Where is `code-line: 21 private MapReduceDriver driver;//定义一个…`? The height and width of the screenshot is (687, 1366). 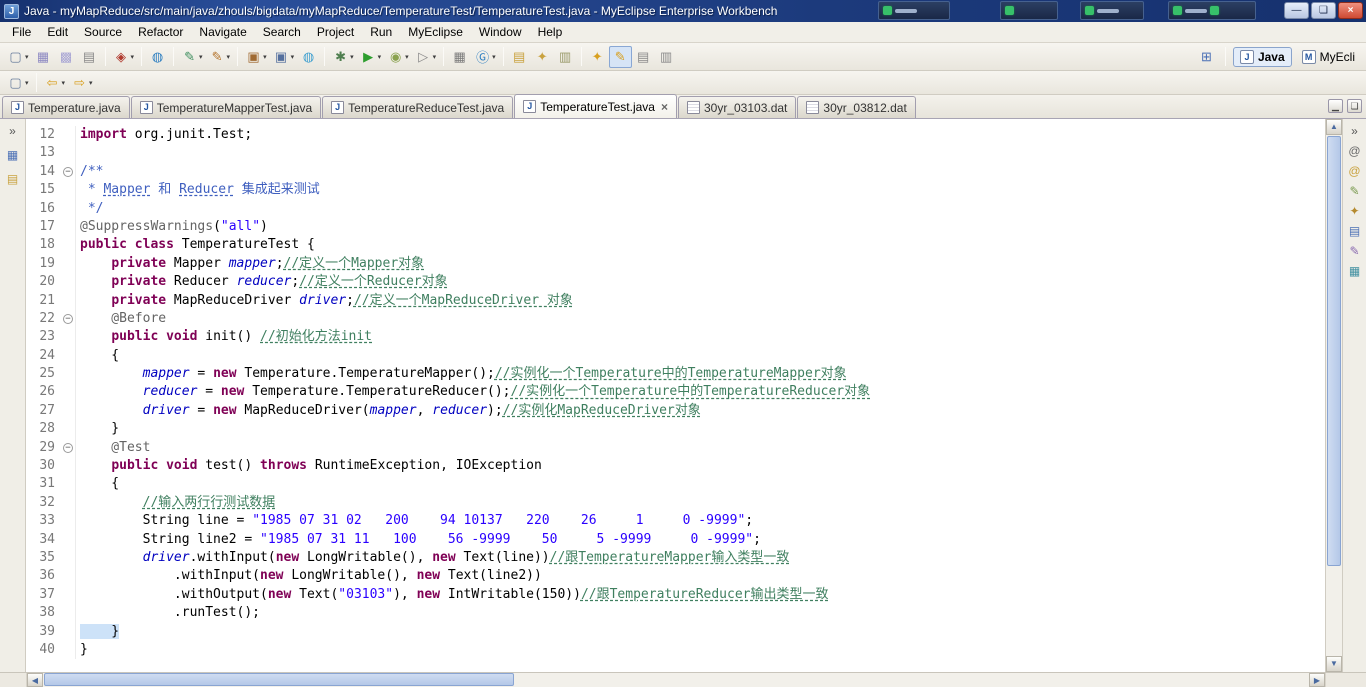 code-line: 21 private MapReduceDriver driver;//定义一个… is located at coordinates (675, 300).